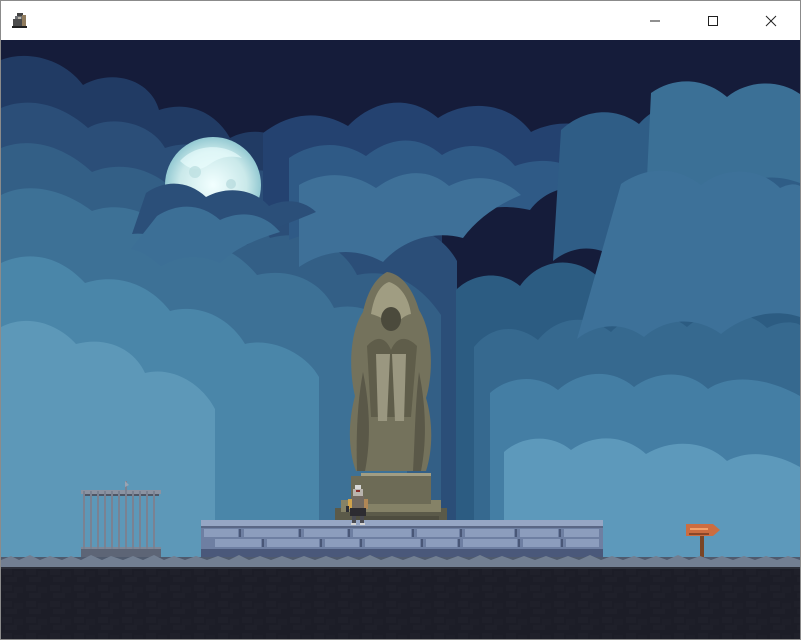 This screenshot has width=801, height=640. Describe the element at coordinates (402, 539) in the screenshot. I see `stone-platform` at that location.